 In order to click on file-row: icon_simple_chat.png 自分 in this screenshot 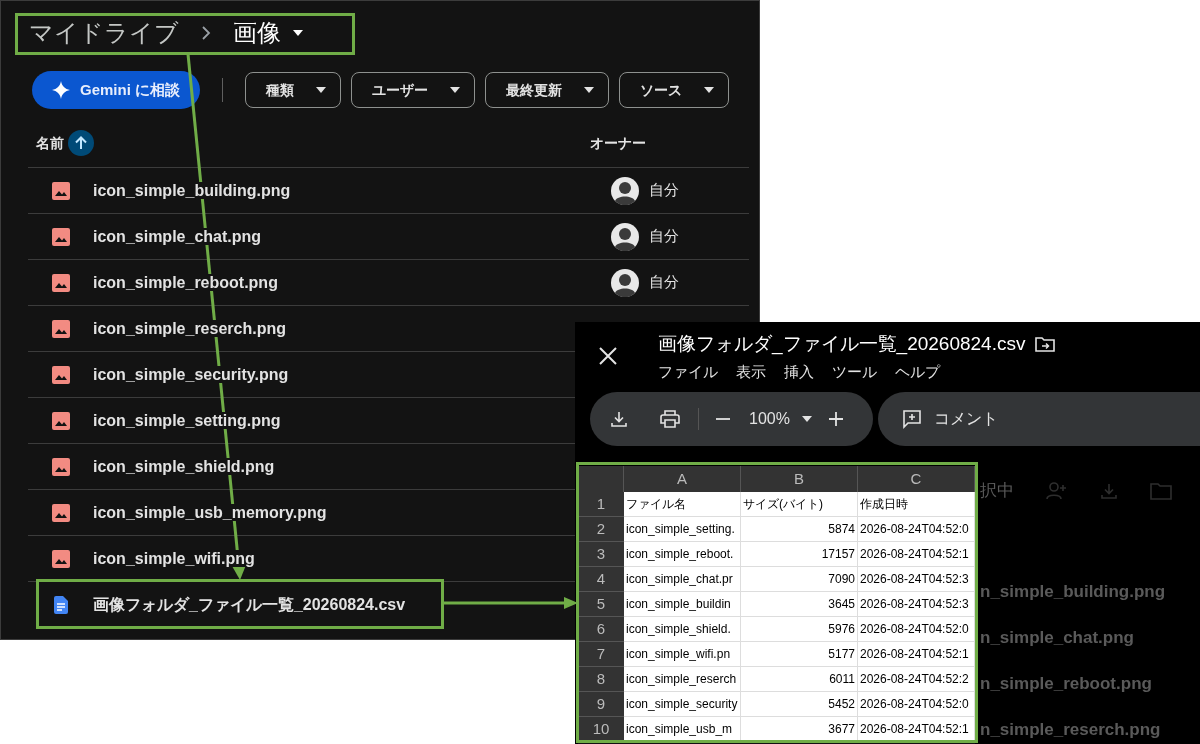, I will do `click(388, 236)`.